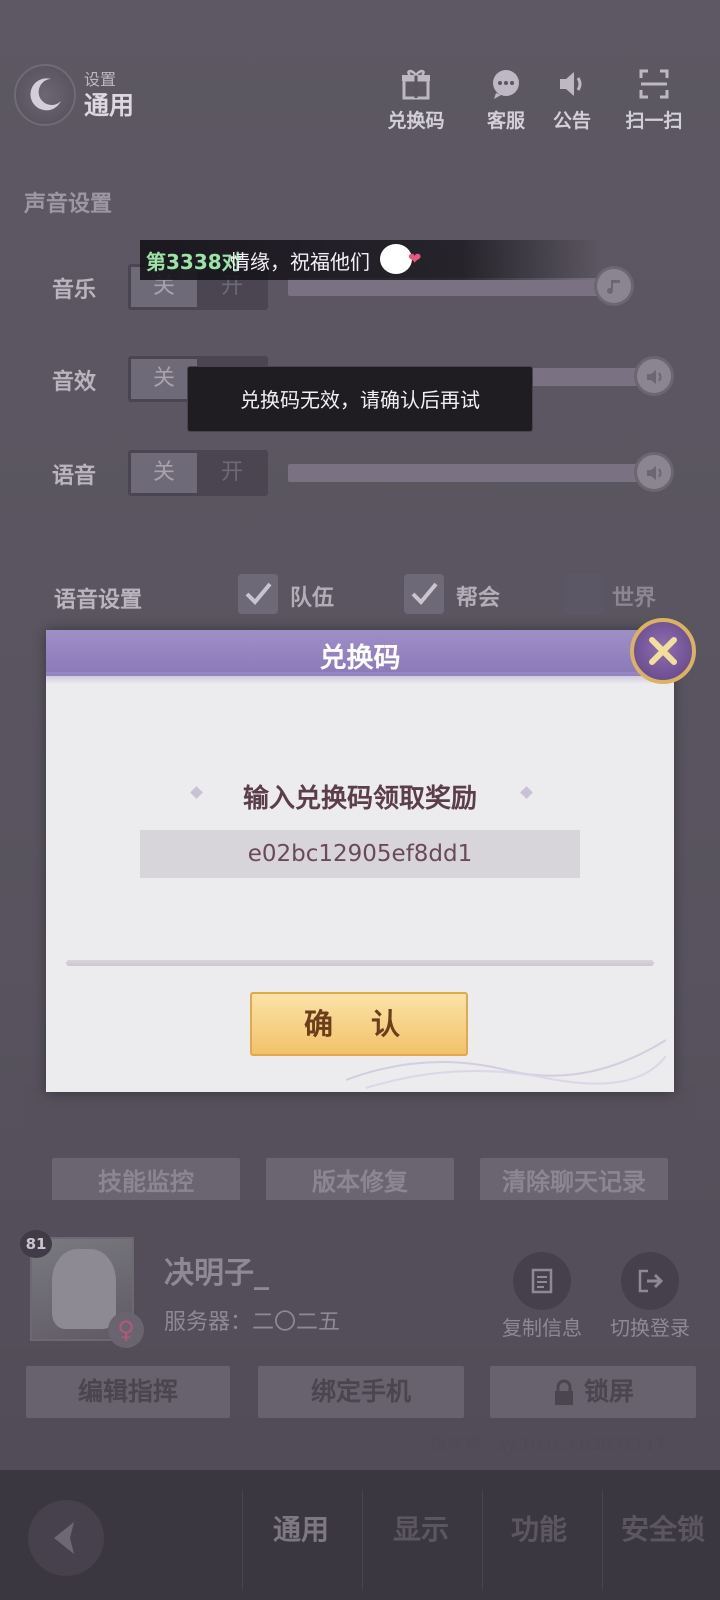  Describe the element at coordinates (654, 99) in the screenshot. I see `scan-button: 扫一扫` at that location.